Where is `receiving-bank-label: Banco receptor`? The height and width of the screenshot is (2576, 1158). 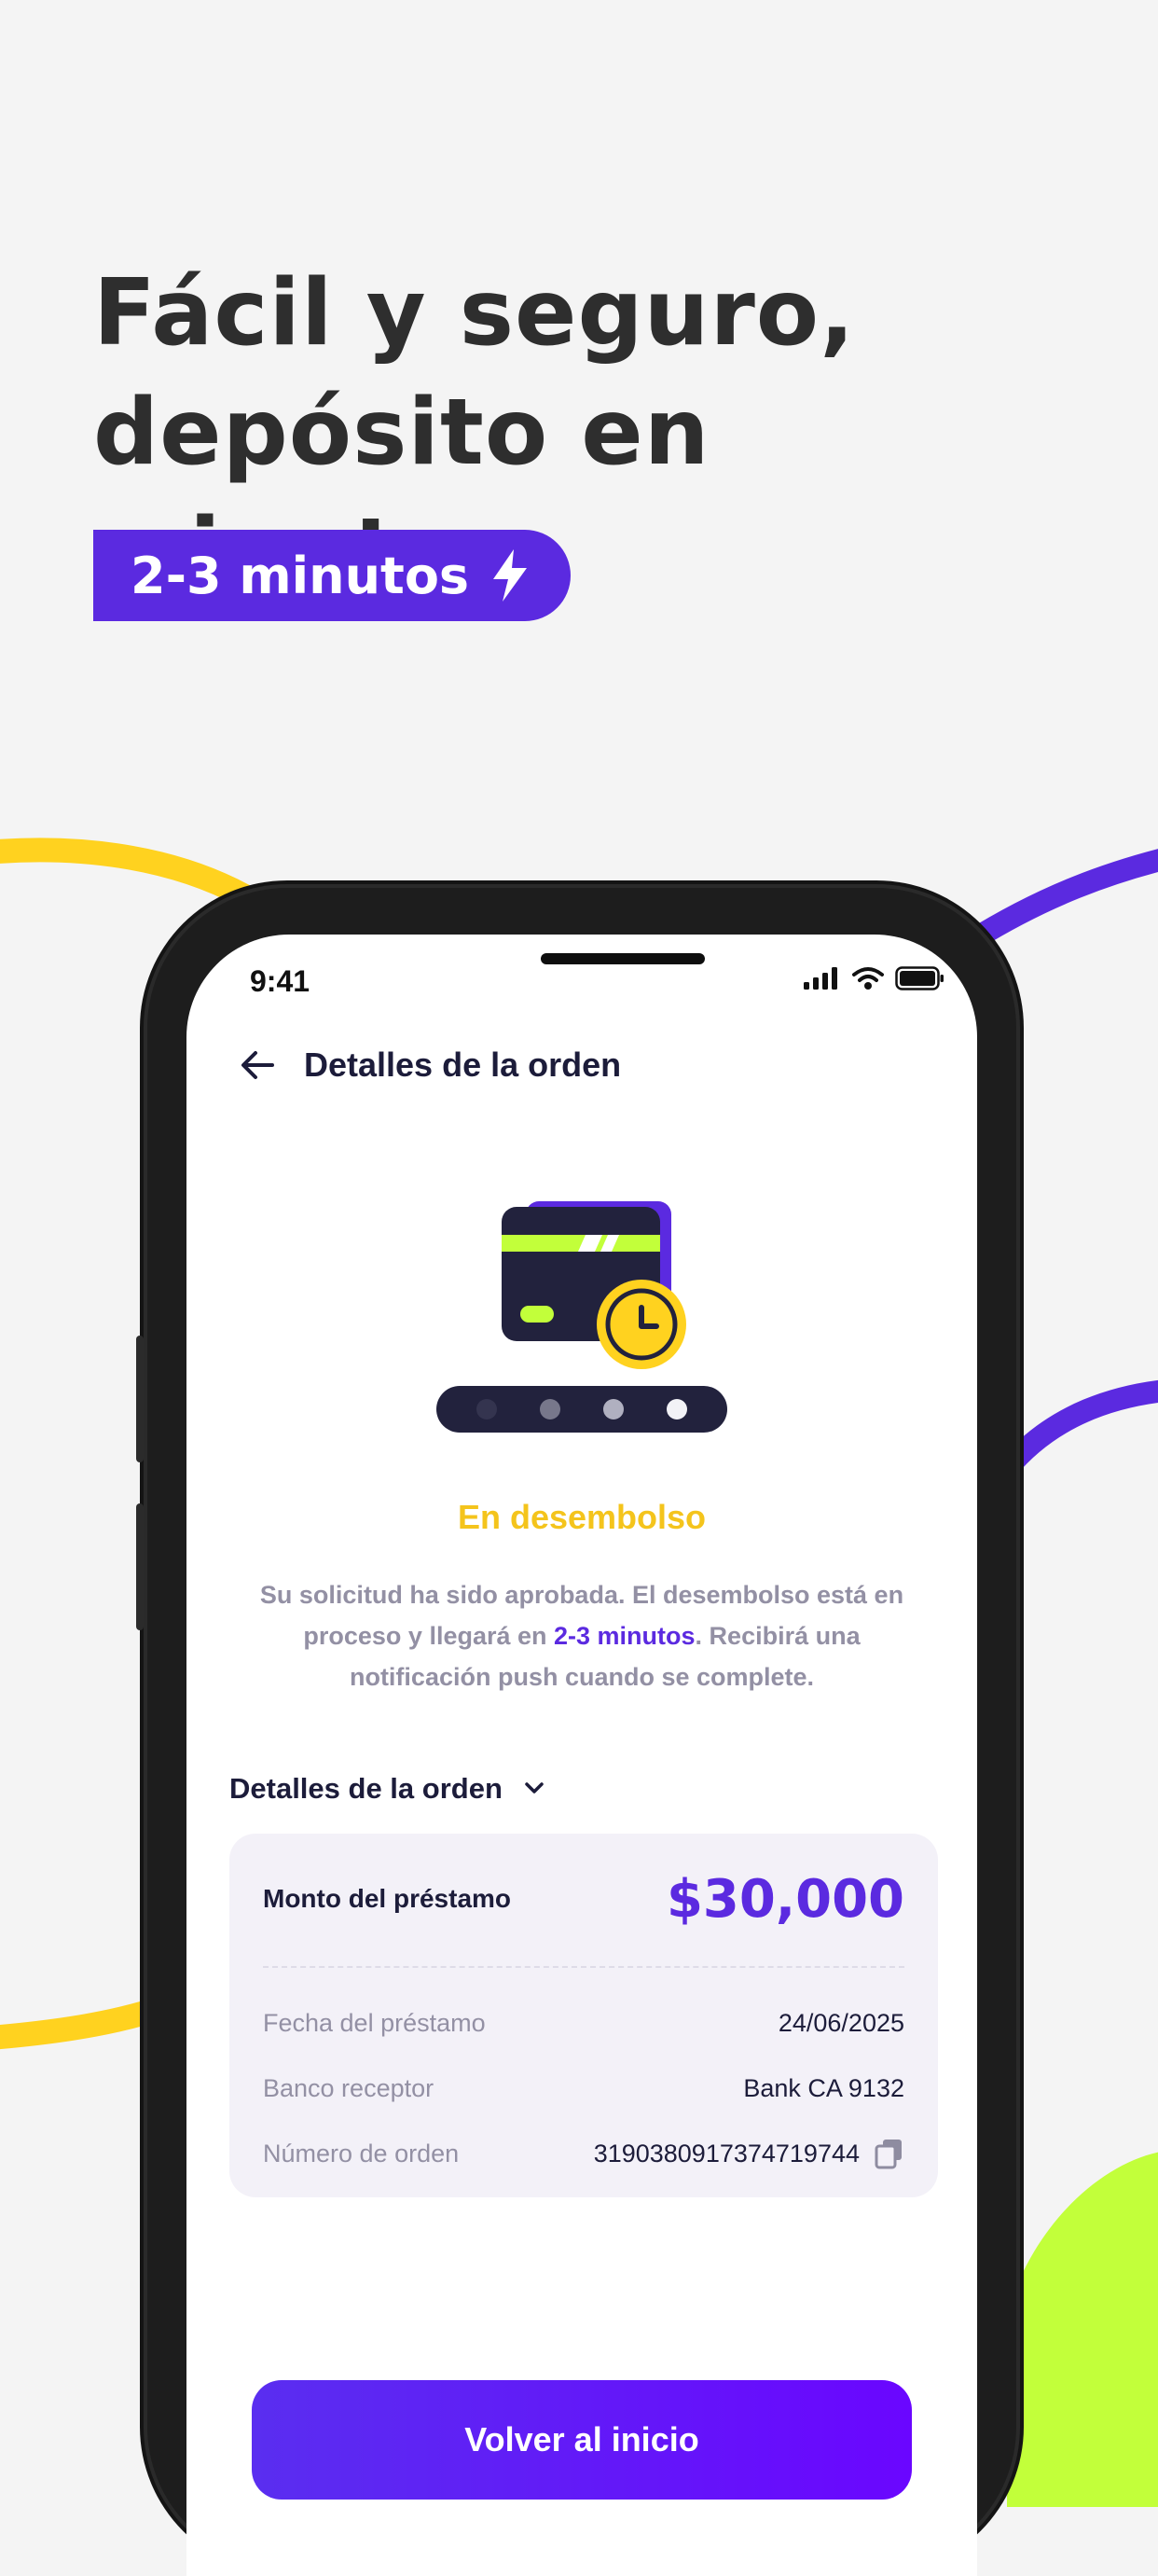
receiving-bank-label: Banco receptor is located at coordinates (349, 2087).